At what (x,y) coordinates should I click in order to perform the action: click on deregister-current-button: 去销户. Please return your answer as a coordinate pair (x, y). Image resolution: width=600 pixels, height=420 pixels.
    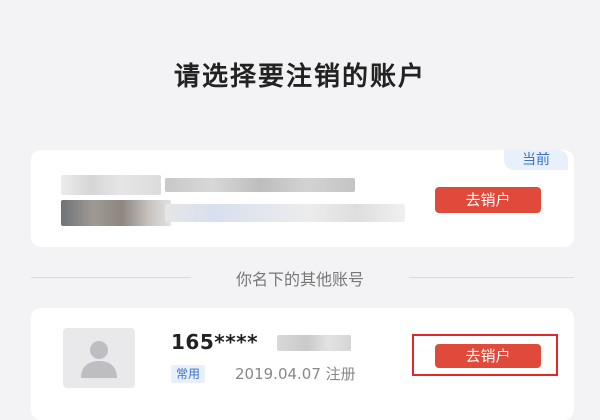
    Looking at the image, I should click on (488, 200).